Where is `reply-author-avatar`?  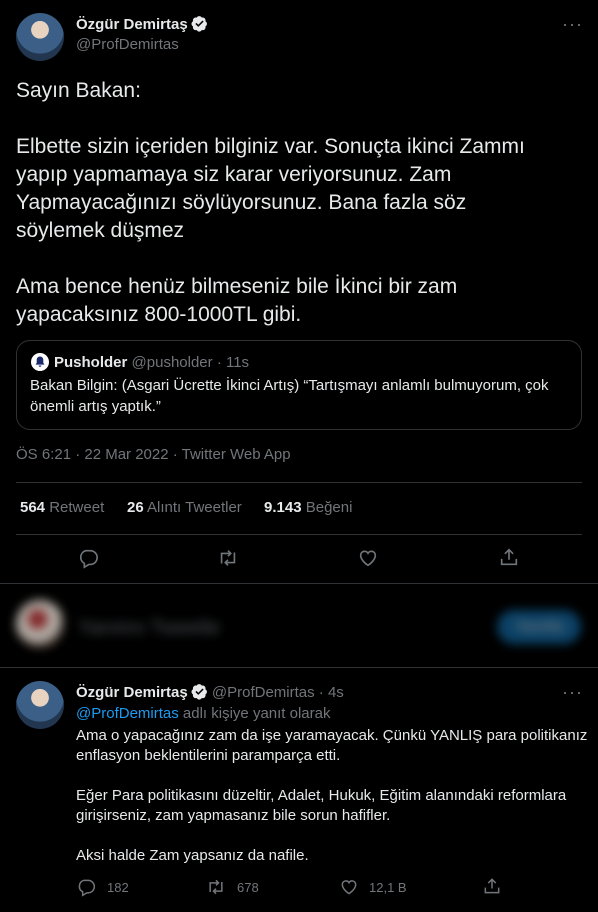 reply-author-avatar is located at coordinates (40, 705).